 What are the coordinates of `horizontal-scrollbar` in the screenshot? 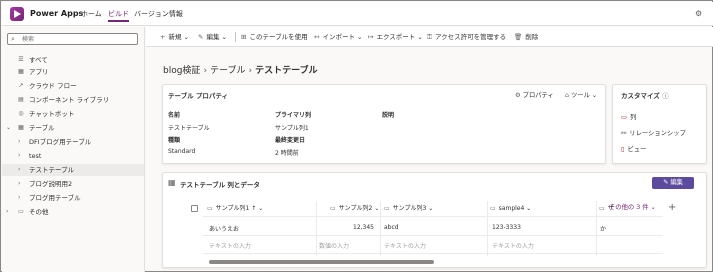 It's located at (321, 262).